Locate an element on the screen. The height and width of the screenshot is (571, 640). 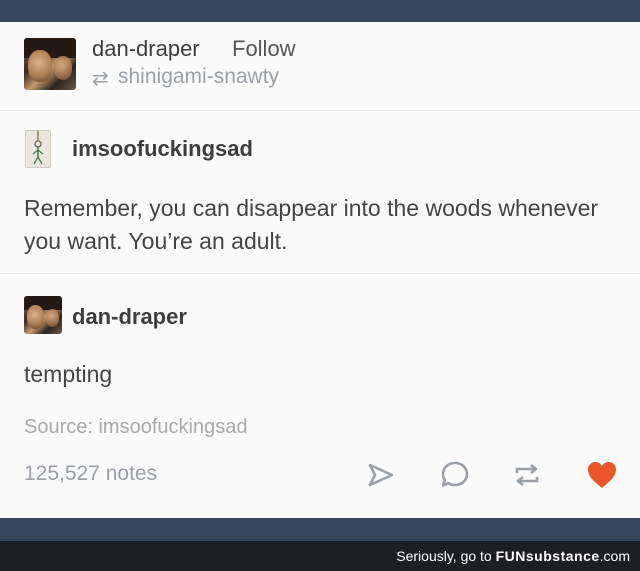
reply-text: tempting is located at coordinates (68, 374).